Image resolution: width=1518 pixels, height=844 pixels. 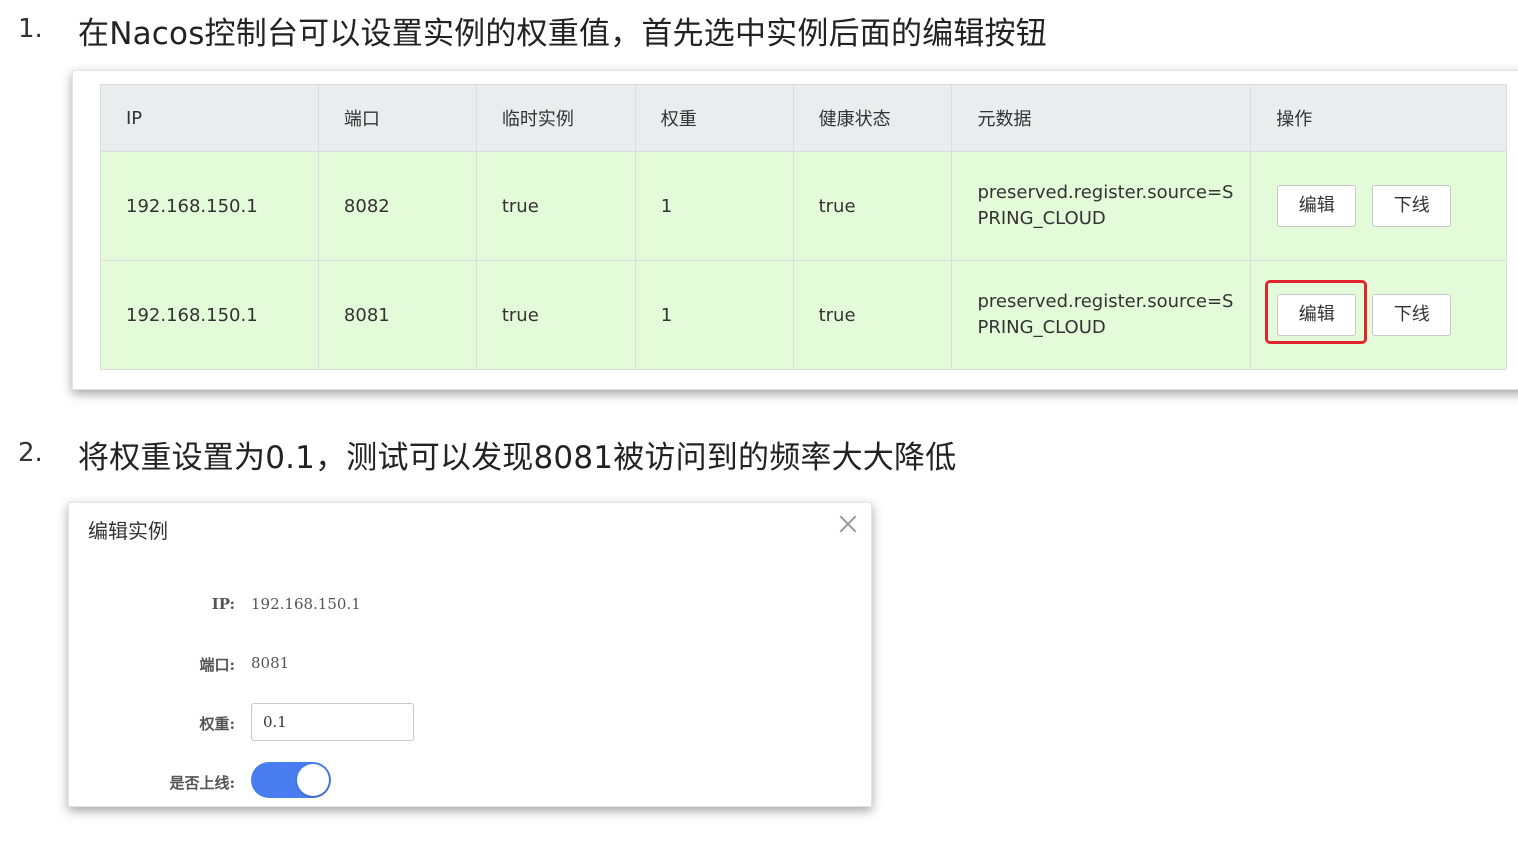 I want to click on column-header-ephemeral: 临时实例, so click(x=555, y=118).